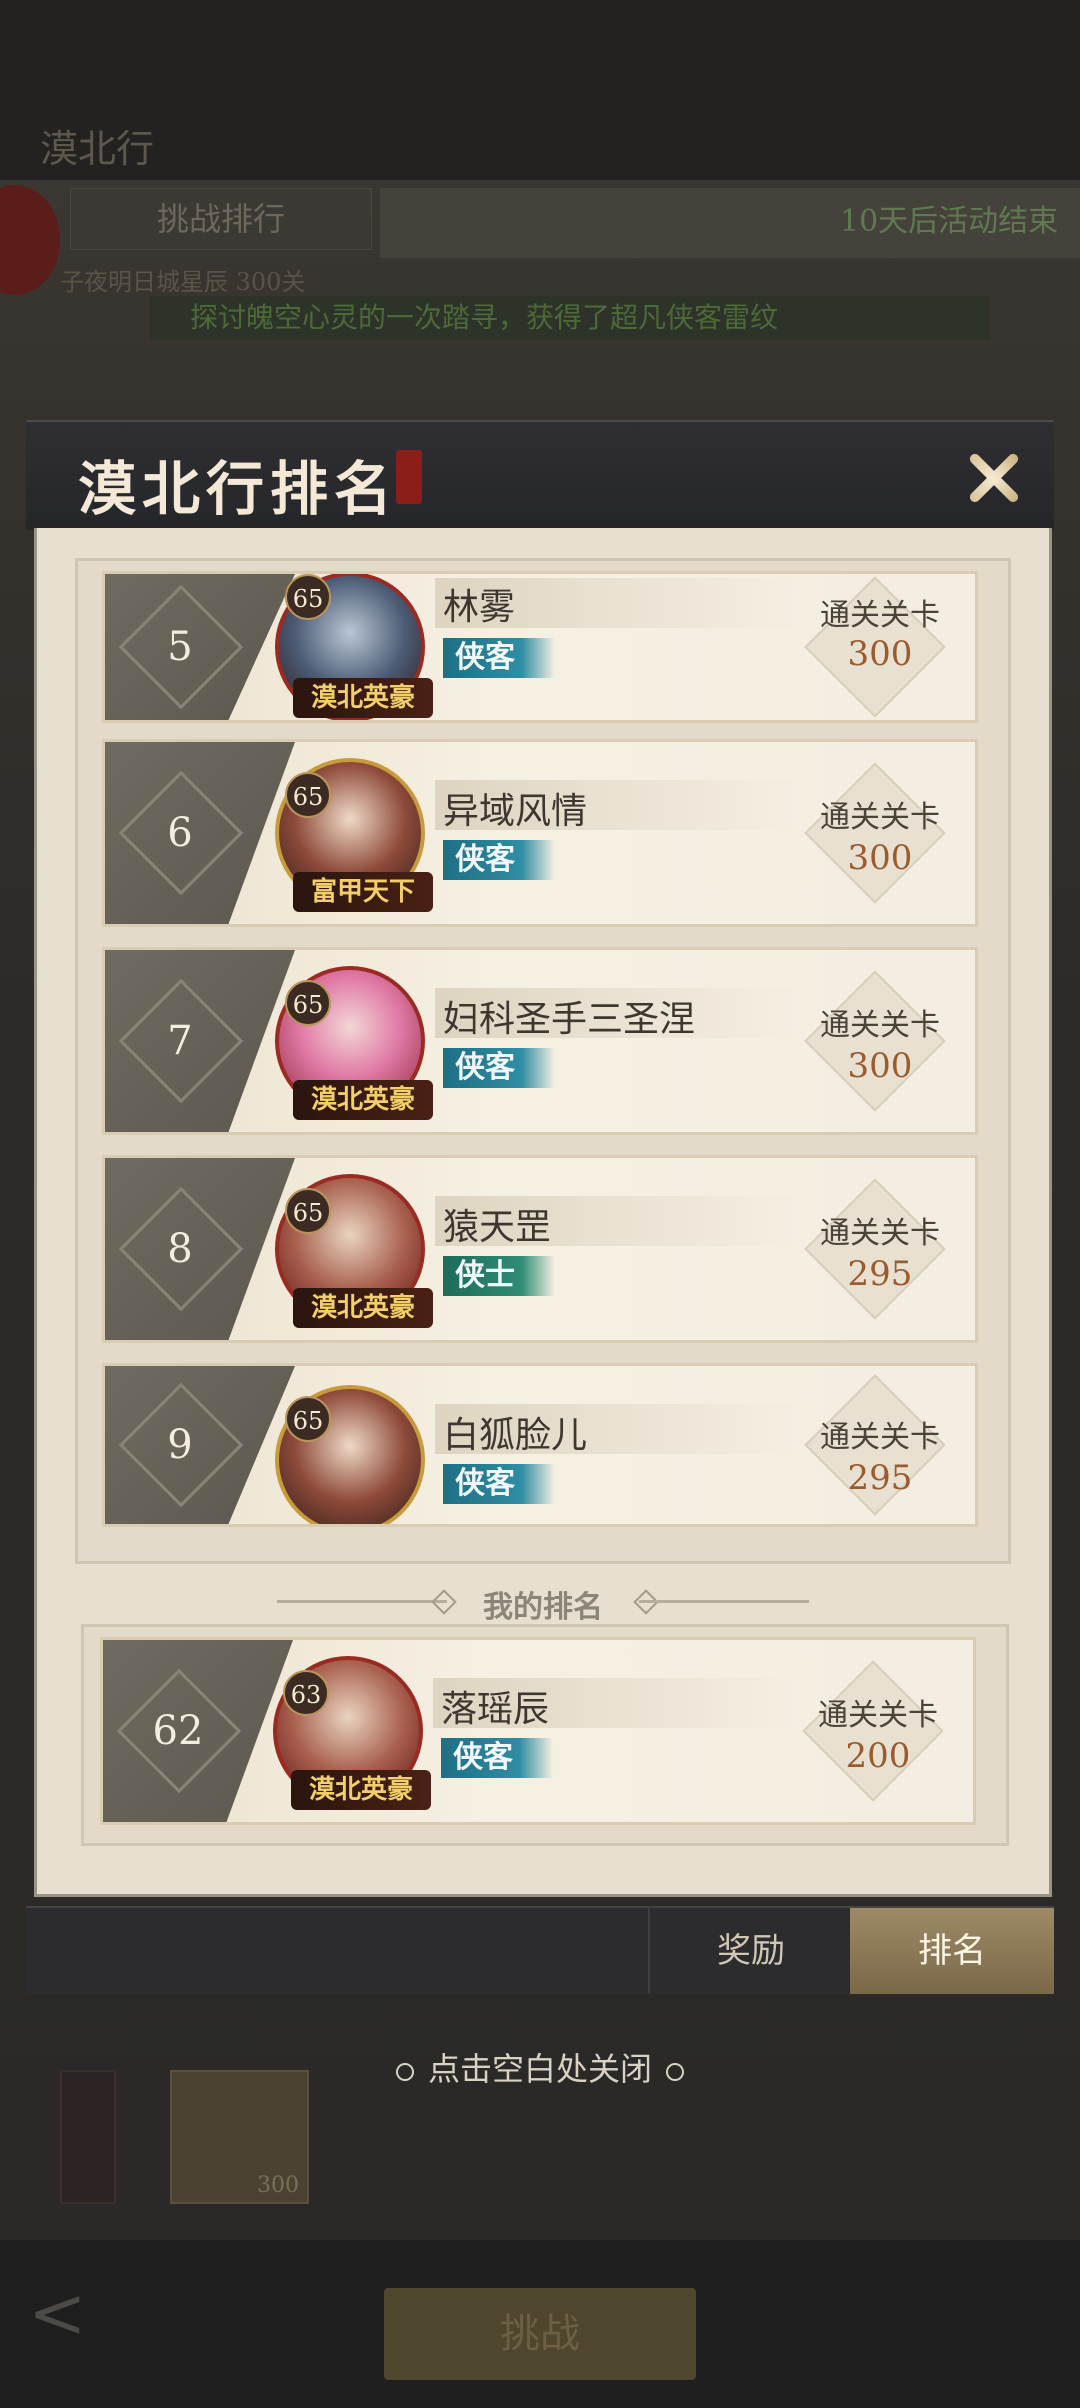 The image size is (1080, 2408). What do you see at coordinates (363, 892) in the screenshot?
I see `title-badge: 富甲天下` at bounding box center [363, 892].